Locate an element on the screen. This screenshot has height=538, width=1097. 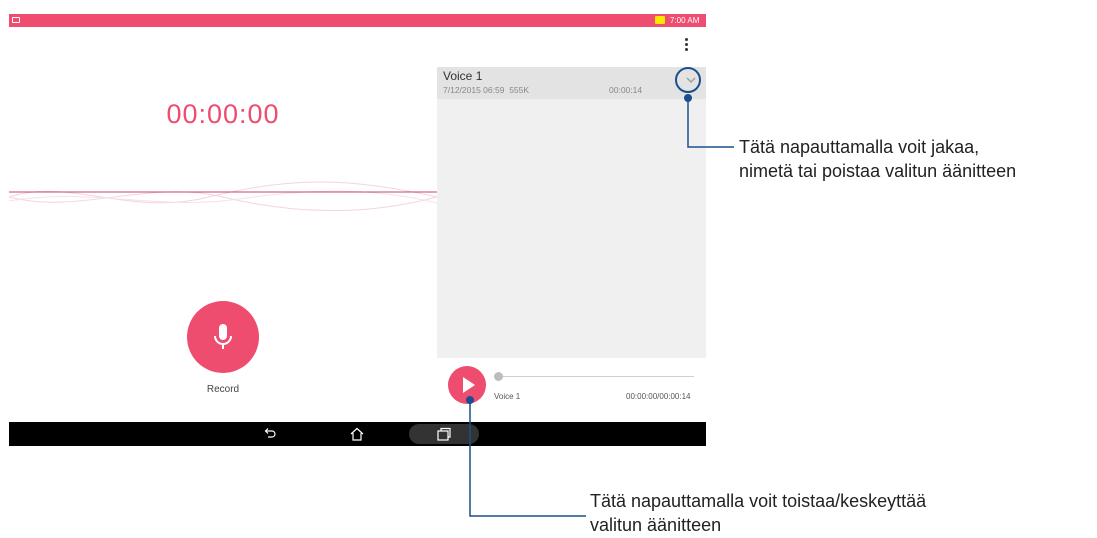
play-icon is located at coordinates (469, 385).